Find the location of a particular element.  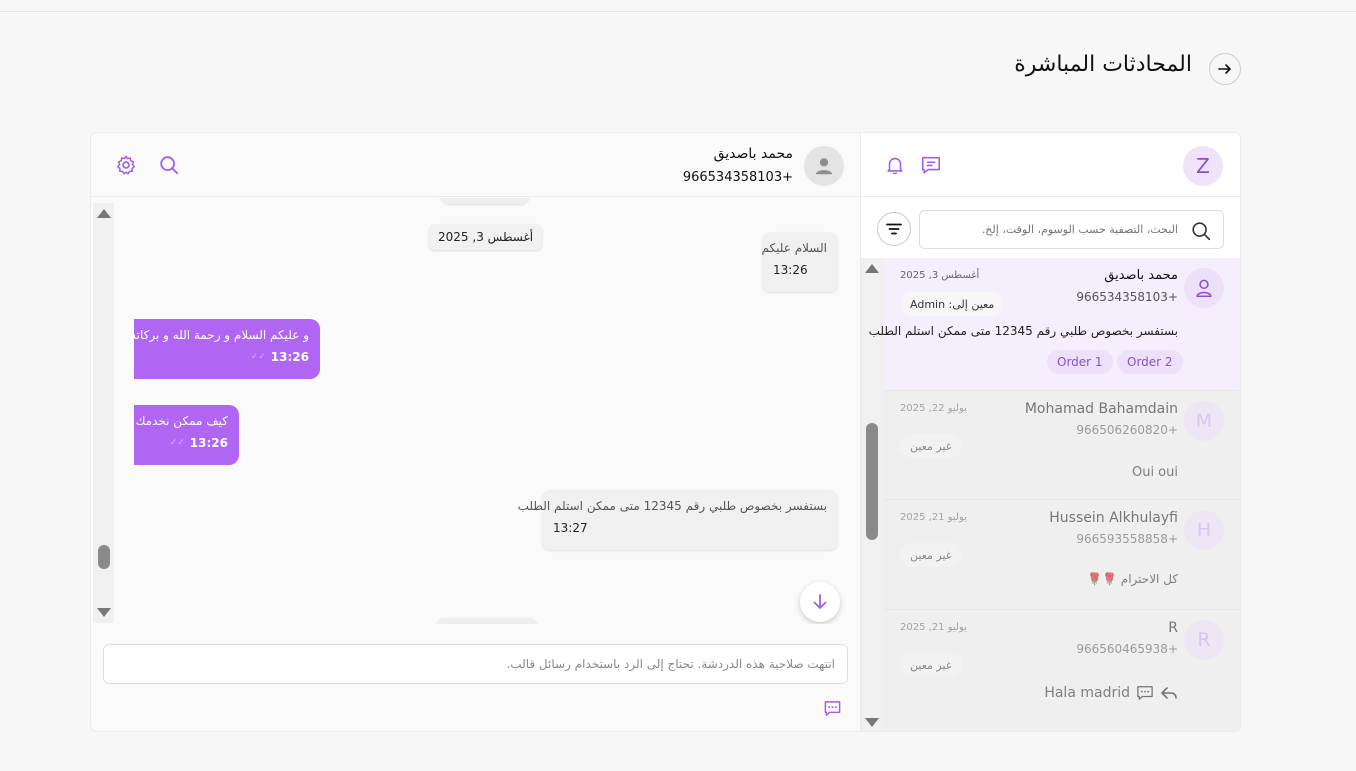

order-tag: Order 1 is located at coordinates (1080, 362).